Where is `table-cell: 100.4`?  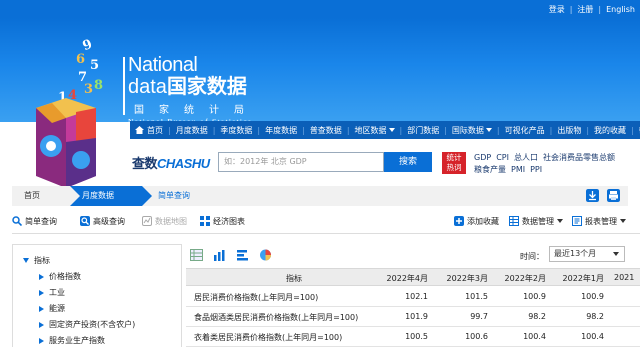
table-cell: 100.4 is located at coordinates (534, 336).